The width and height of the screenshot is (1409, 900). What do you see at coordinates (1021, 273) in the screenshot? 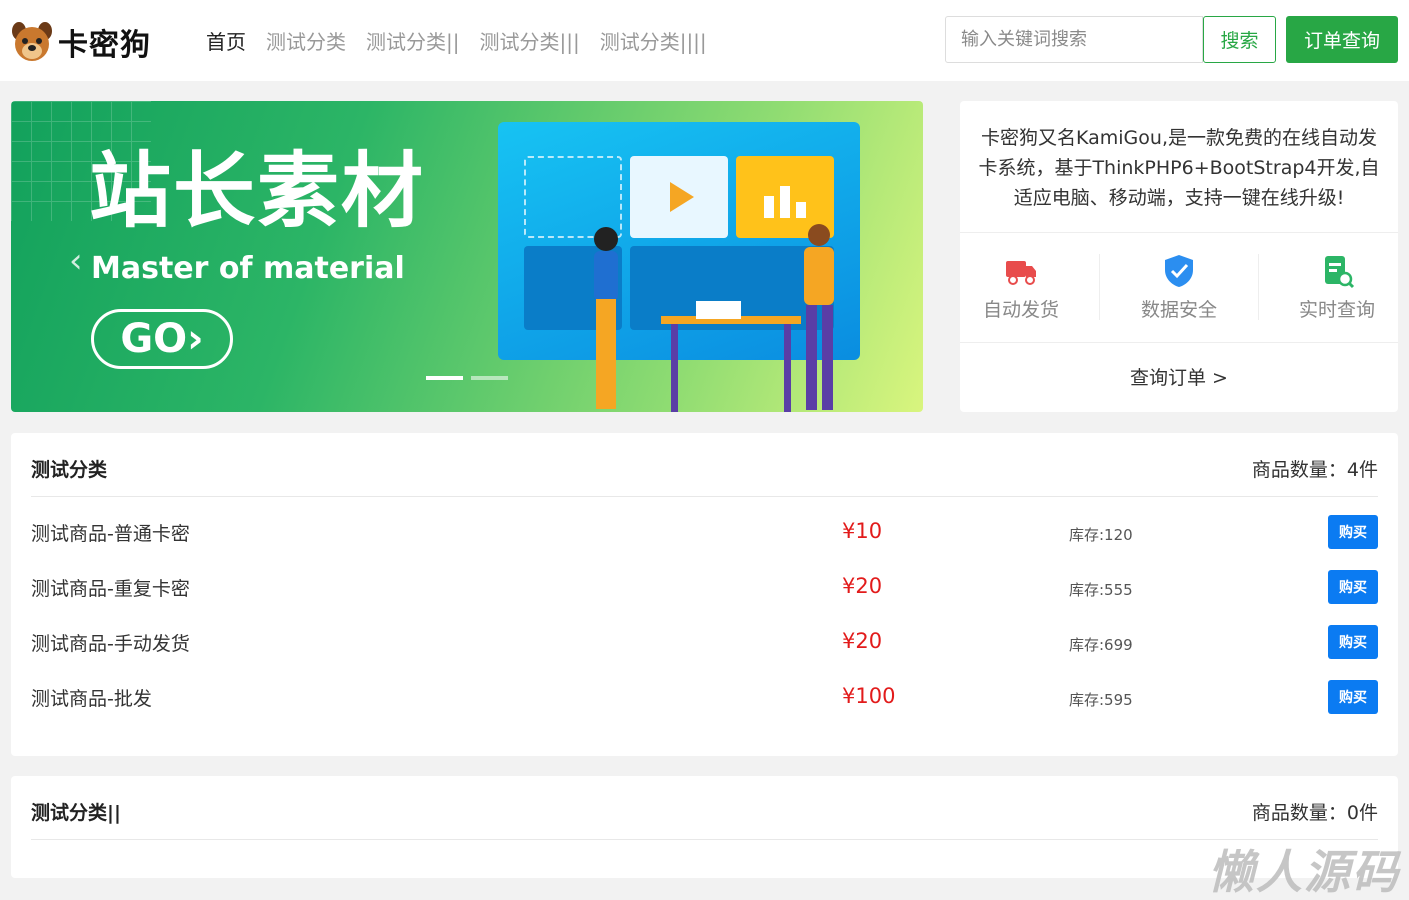
I see `truck-icon` at bounding box center [1021, 273].